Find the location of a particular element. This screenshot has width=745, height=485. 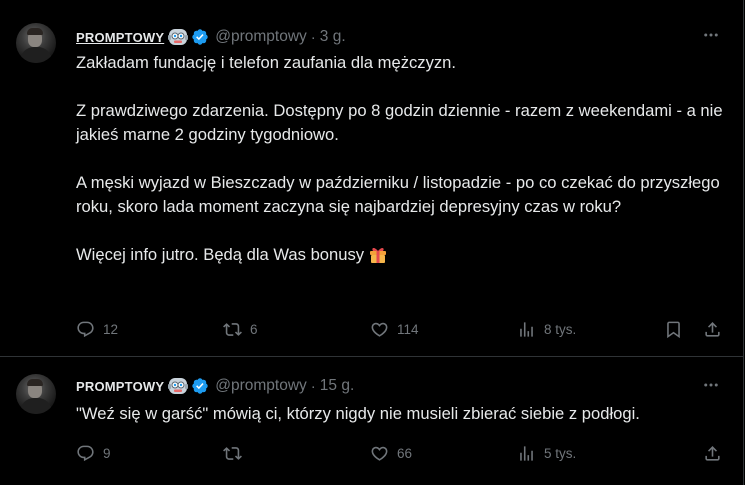

view-count: 8 tys. is located at coordinates (560, 329).